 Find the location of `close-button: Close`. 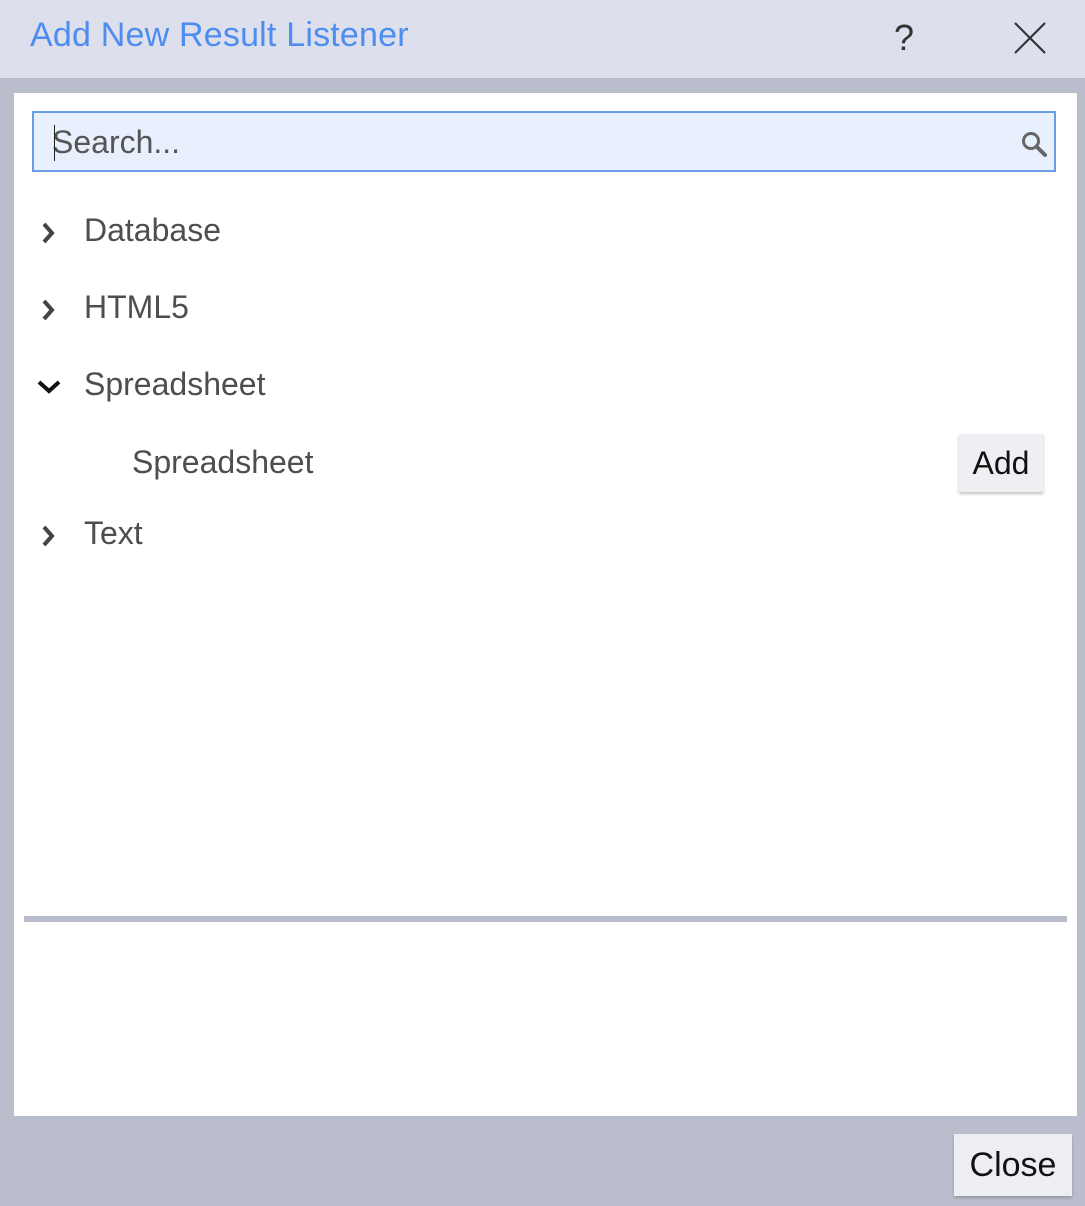

close-button: Close is located at coordinates (1013, 1165).